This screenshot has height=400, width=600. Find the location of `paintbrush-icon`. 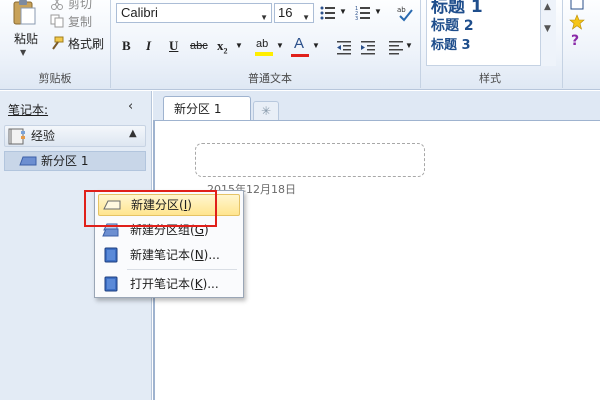

paintbrush-icon is located at coordinates (58, 43).